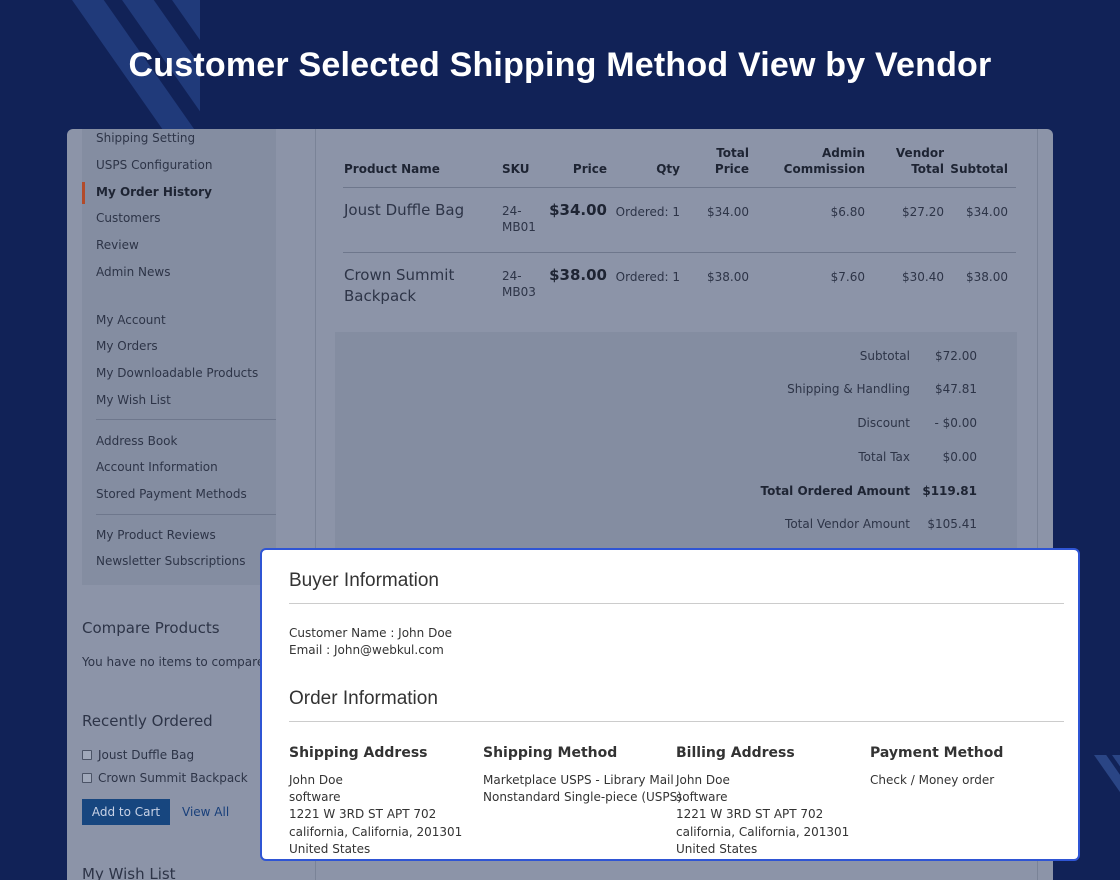  I want to click on totals-ordered-amount-value: $119.81, so click(949, 491).